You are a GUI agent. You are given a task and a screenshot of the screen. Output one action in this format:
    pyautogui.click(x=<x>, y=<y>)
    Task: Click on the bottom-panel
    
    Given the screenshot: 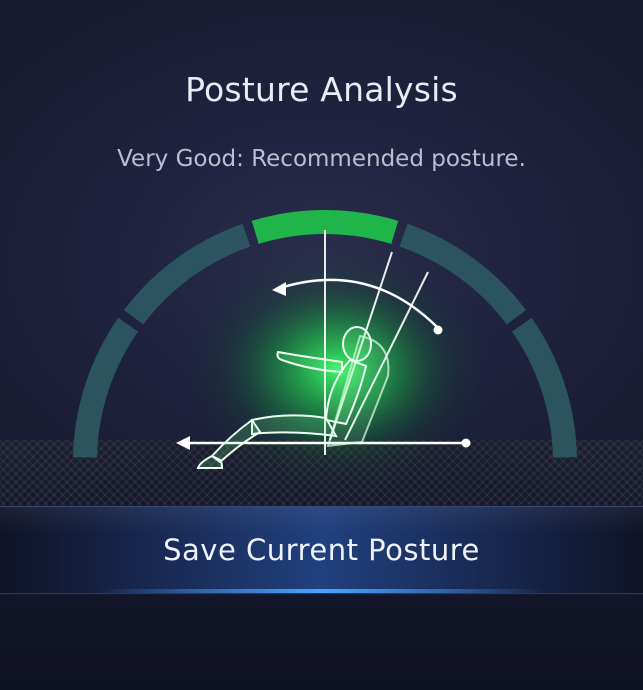 What is the action you would take?
    pyautogui.click(x=321, y=642)
    